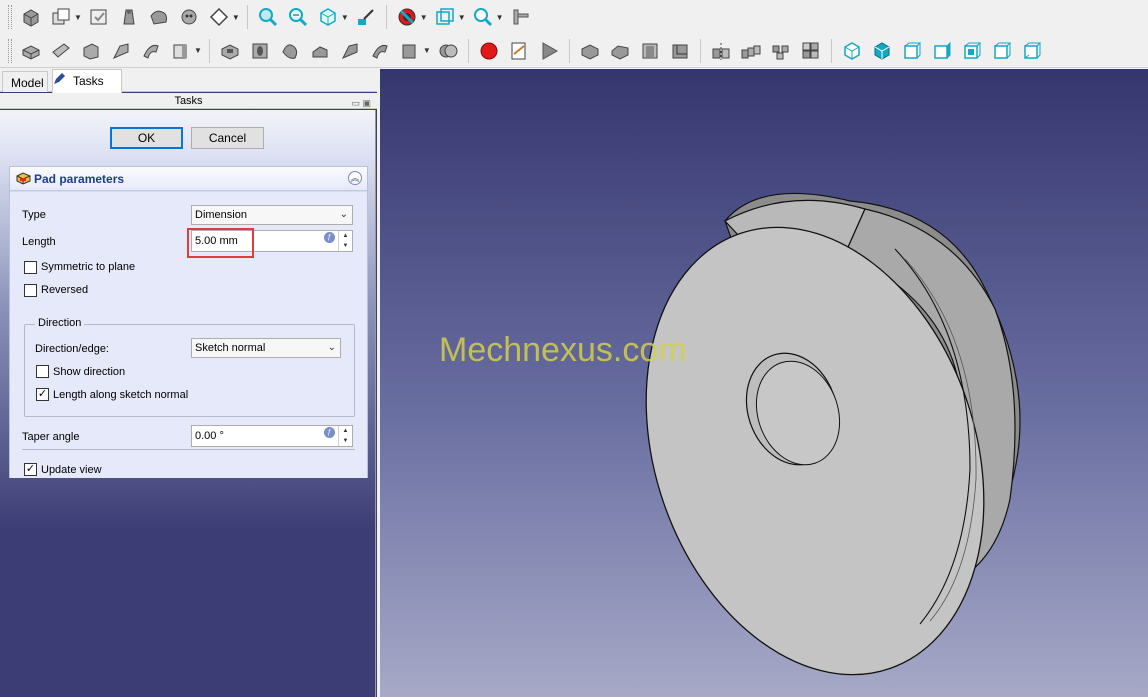 The width and height of the screenshot is (1148, 697). Describe the element at coordinates (31, 51) in the screenshot. I see `pad-icon` at that location.